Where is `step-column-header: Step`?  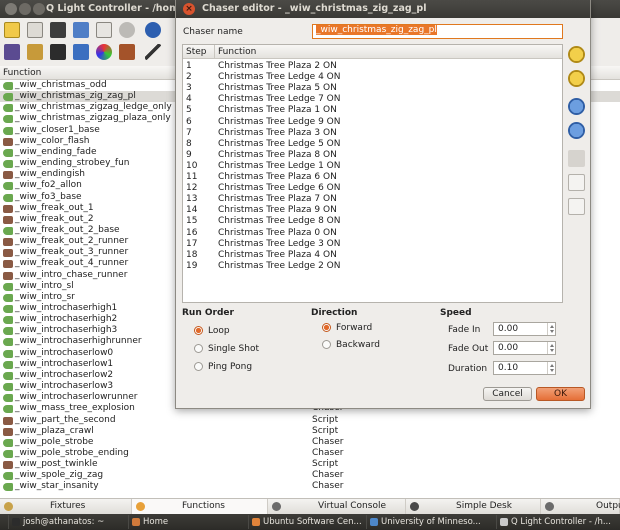 step-column-header: Step is located at coordinates (196, 52).